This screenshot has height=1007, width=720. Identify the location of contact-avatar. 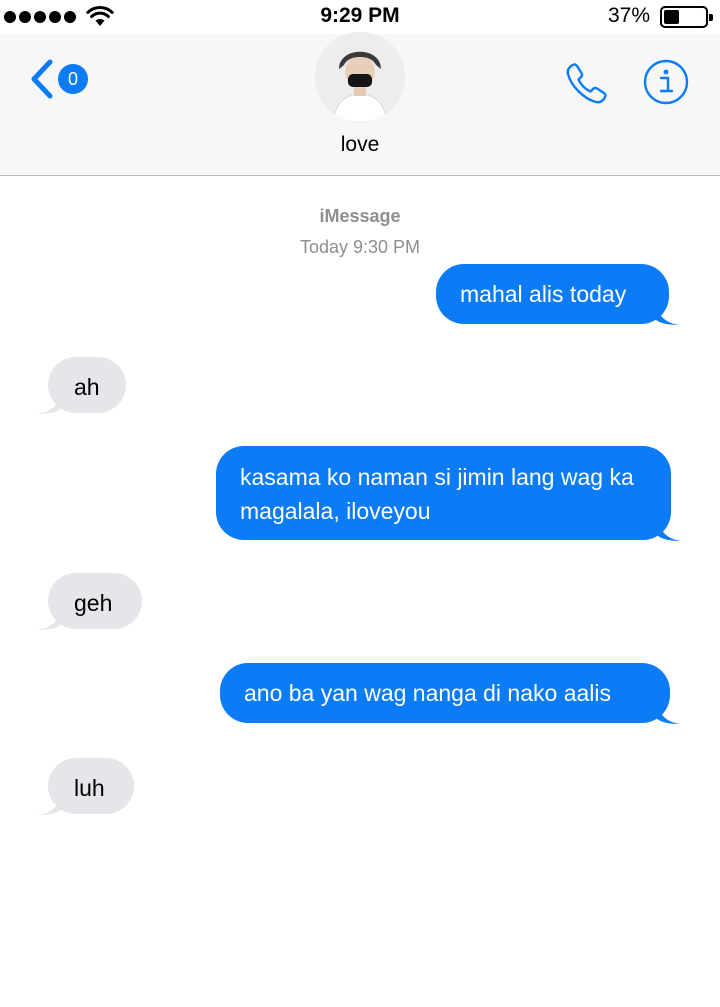
(360, 77).